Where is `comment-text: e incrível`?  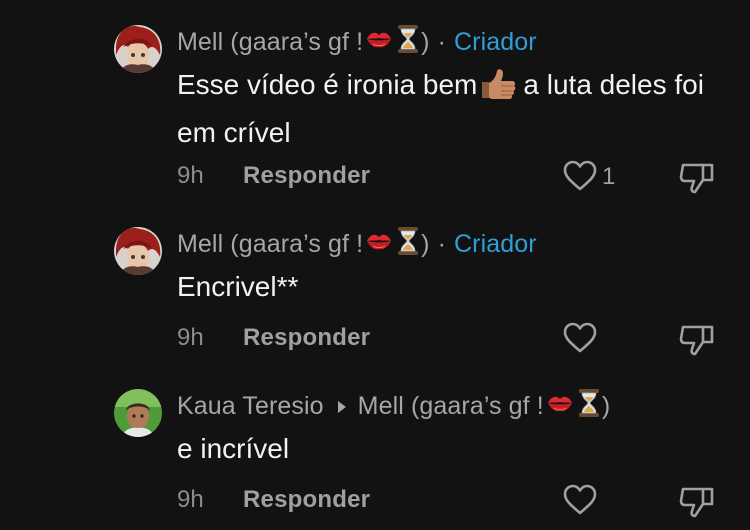 comment-text: e incrível is located at coordinates (233, 448).